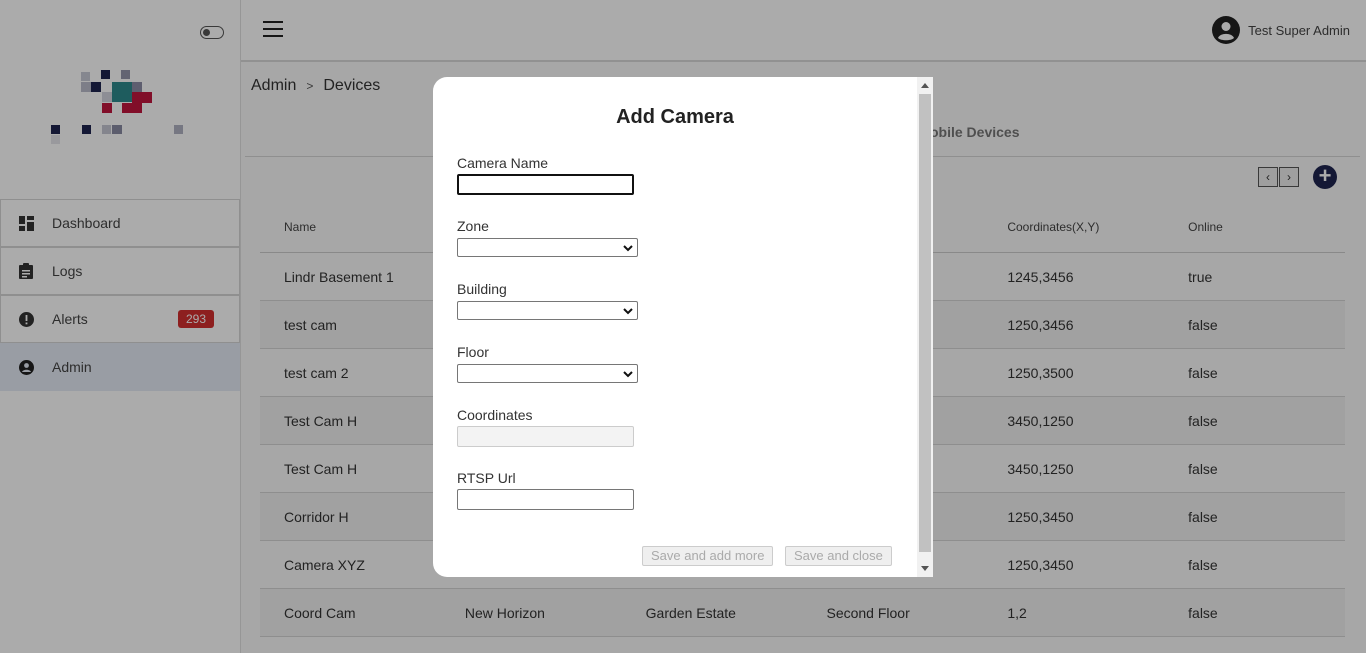 The image size is (1366, 653). Describe the element at coordinates (925, 323) in the screenshot. I see `scrollbar-thumb` at that location.